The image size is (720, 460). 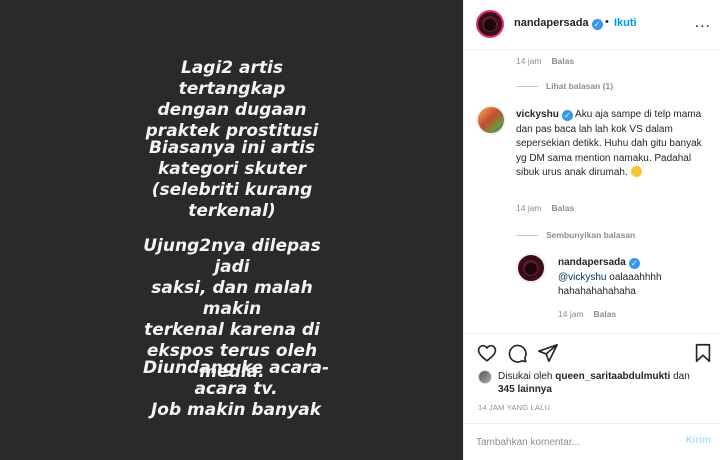 What do you see at coordinates (591, 235) in the screenshot?
I see `hide-replies-label: Sembunyikan balasan` at bounding box center [591, 235].